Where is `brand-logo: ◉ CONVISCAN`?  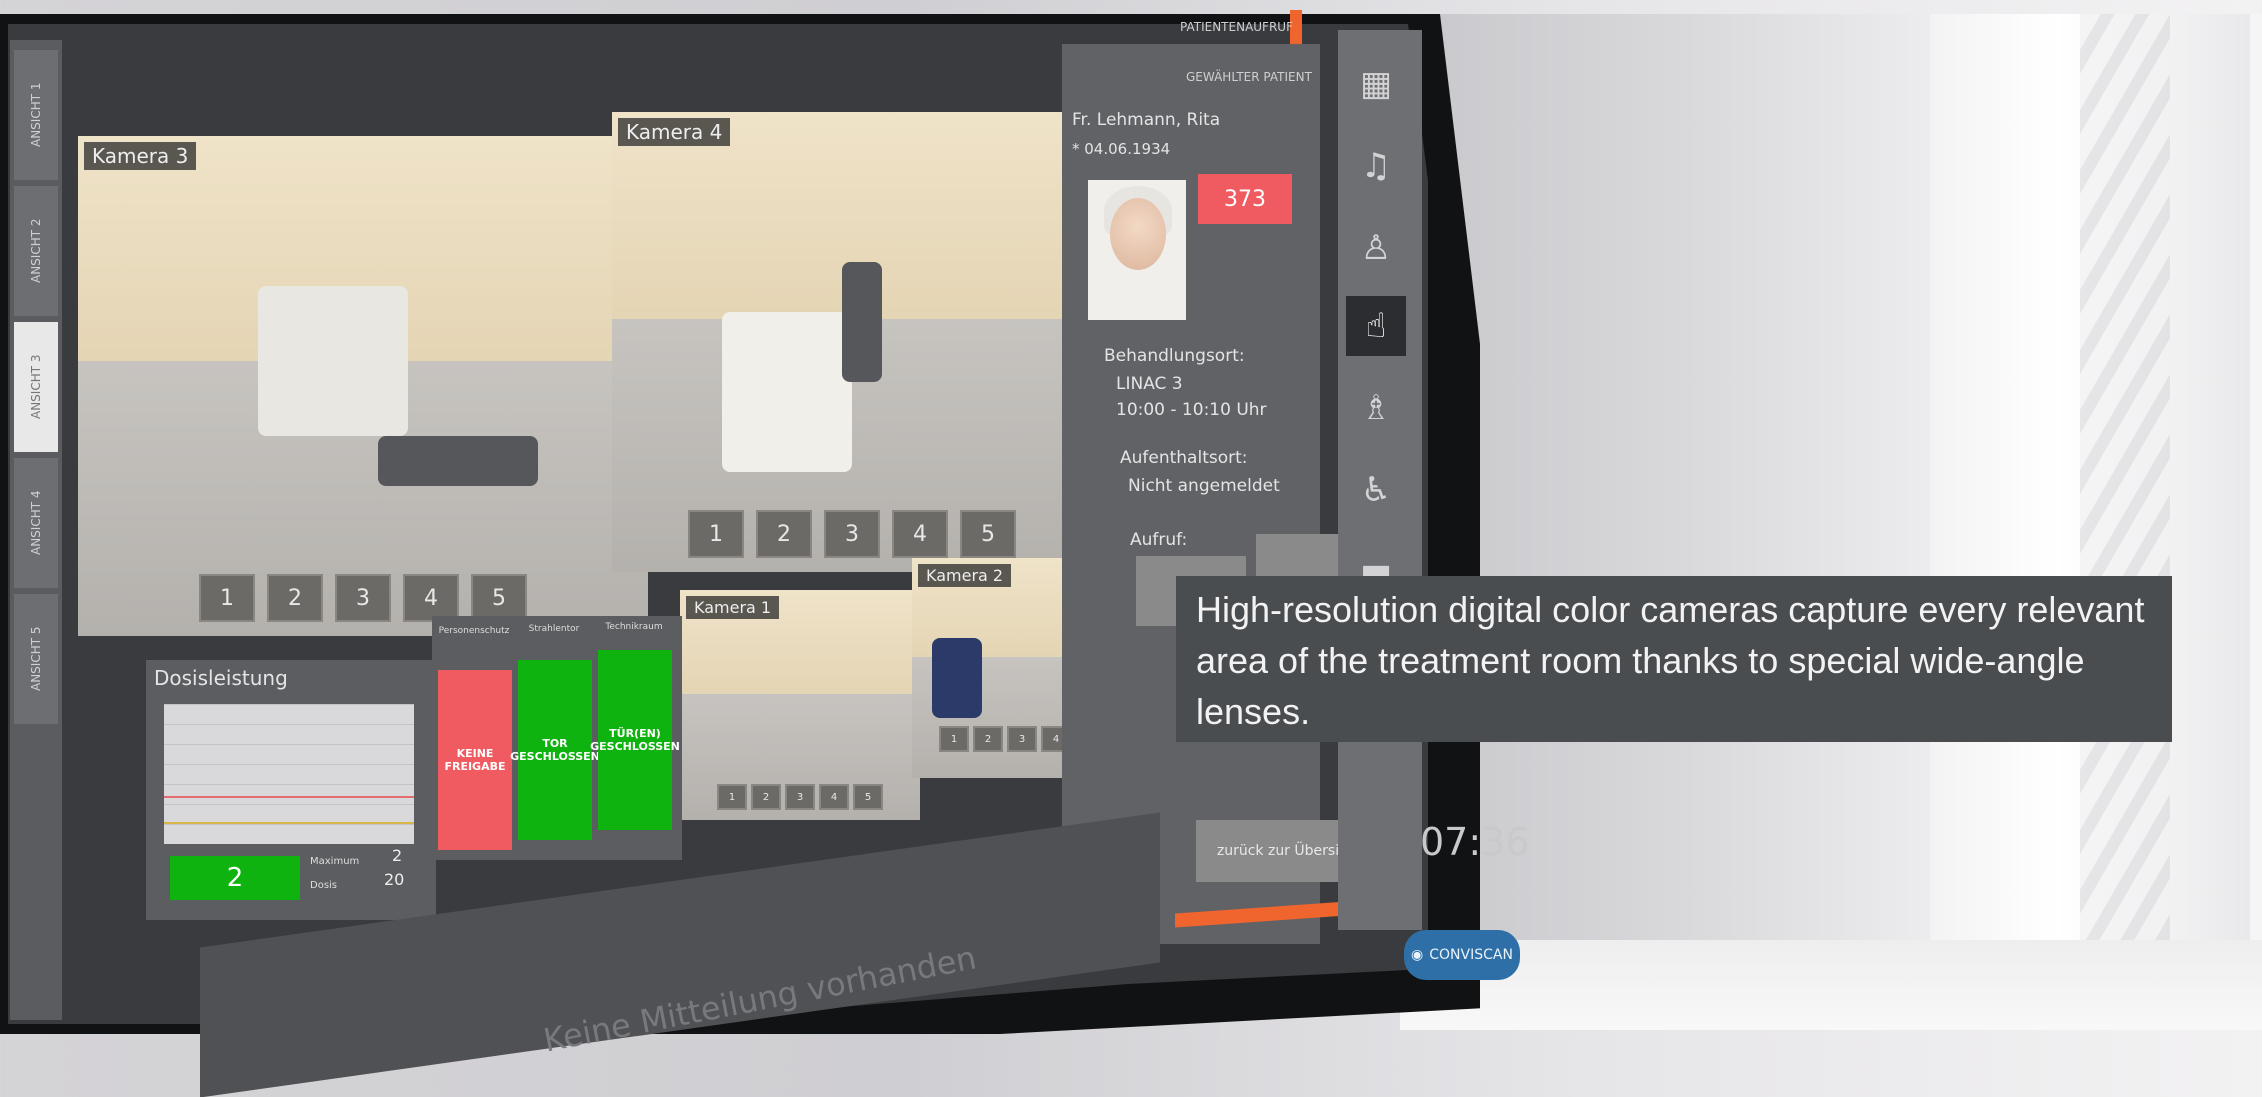
brand-logo: ◉ CONVISCAN is located at coordinates (1462, 955).